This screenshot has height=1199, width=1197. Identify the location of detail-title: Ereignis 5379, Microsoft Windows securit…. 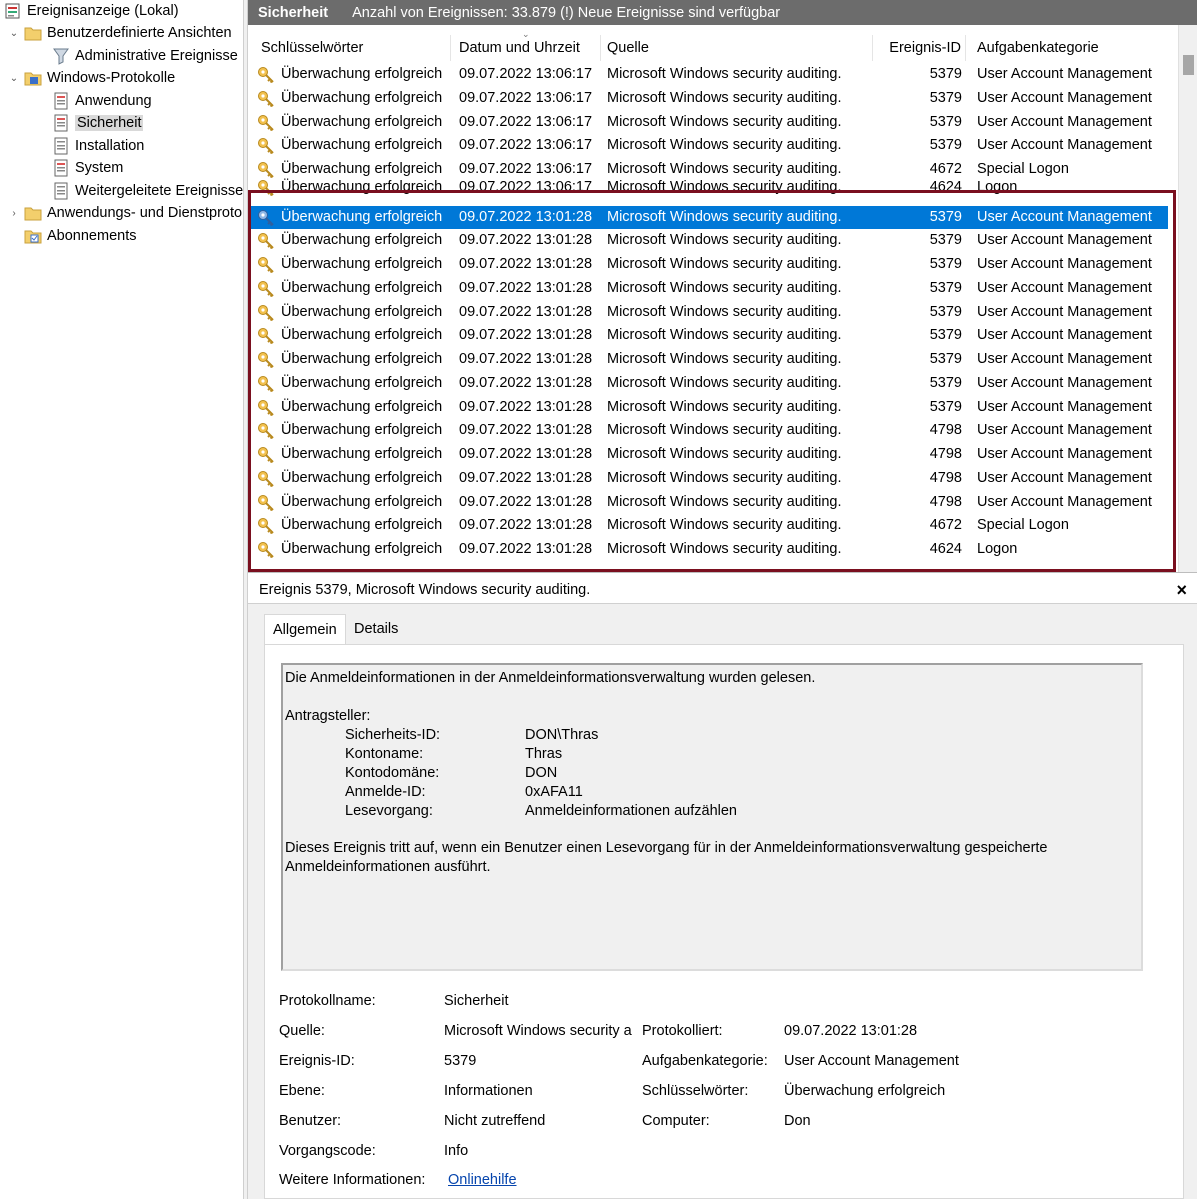
(722, 590).